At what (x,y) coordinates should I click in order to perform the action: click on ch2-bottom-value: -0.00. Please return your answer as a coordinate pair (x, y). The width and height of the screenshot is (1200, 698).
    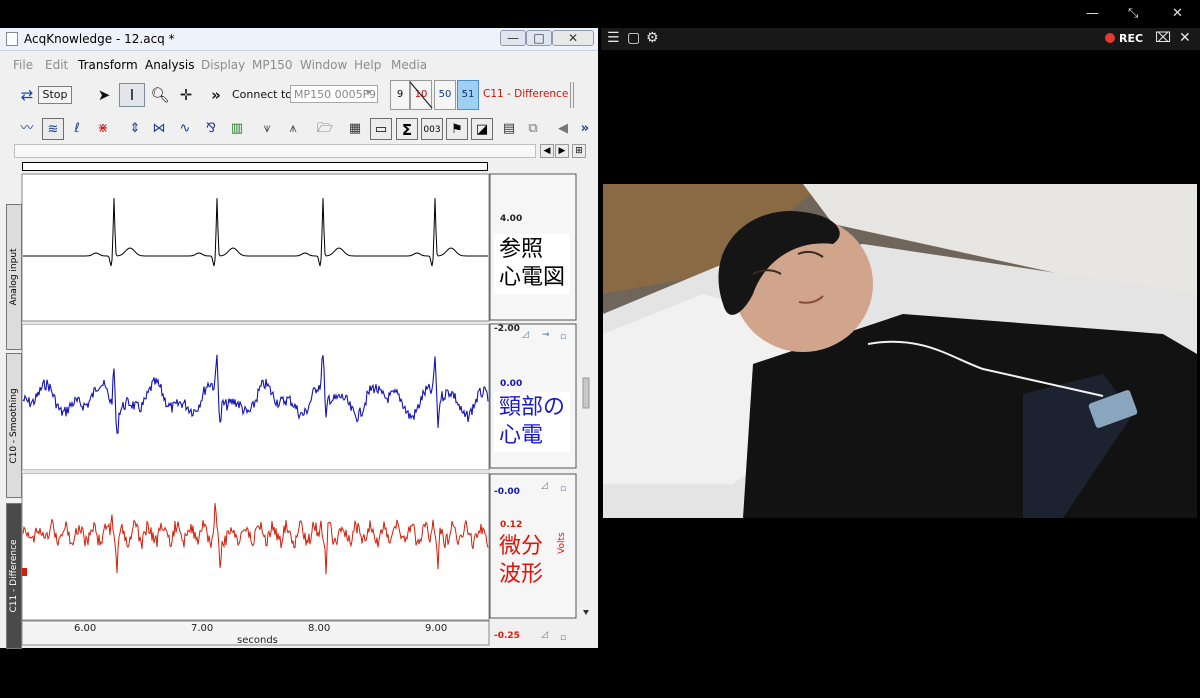
    Looking at the image, I should click on (507, 492).